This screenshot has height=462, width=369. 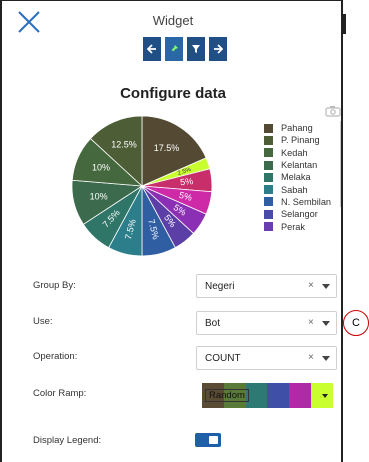 I want to click on use-select: Bot ×, so click(x=266, y=323).